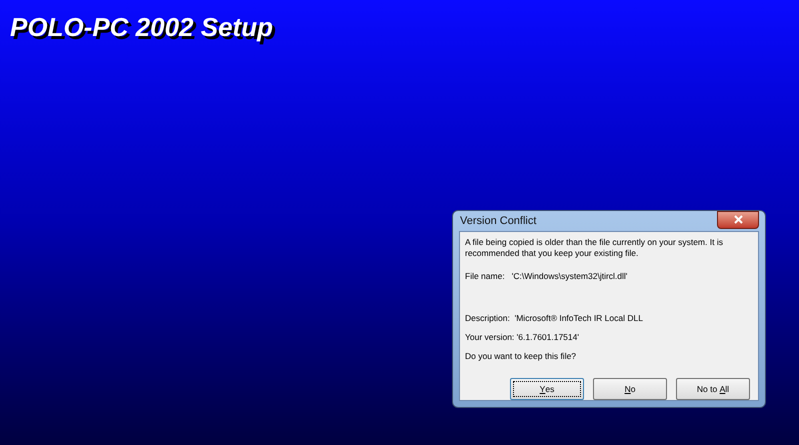 The width and height of the screenshot is (799, 445). What do you see at coordinates (497, 221) in the screenshot?
I see `dialog-title: Version Conflict` at bounding box center [497, 221].